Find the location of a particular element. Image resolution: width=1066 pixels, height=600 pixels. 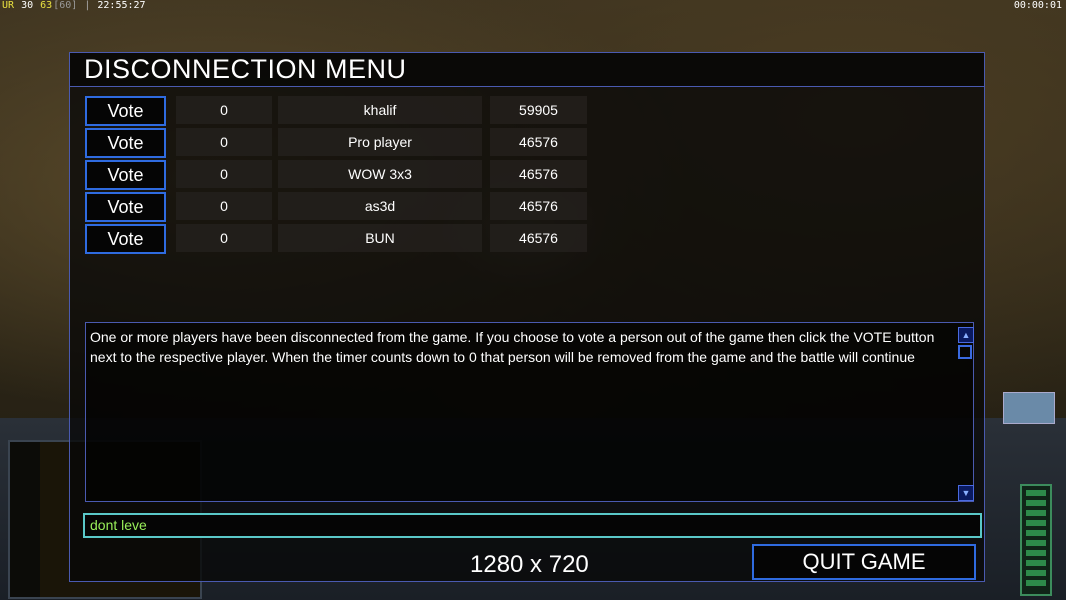

hud-ur: UR is located at coordinates (8, 5).